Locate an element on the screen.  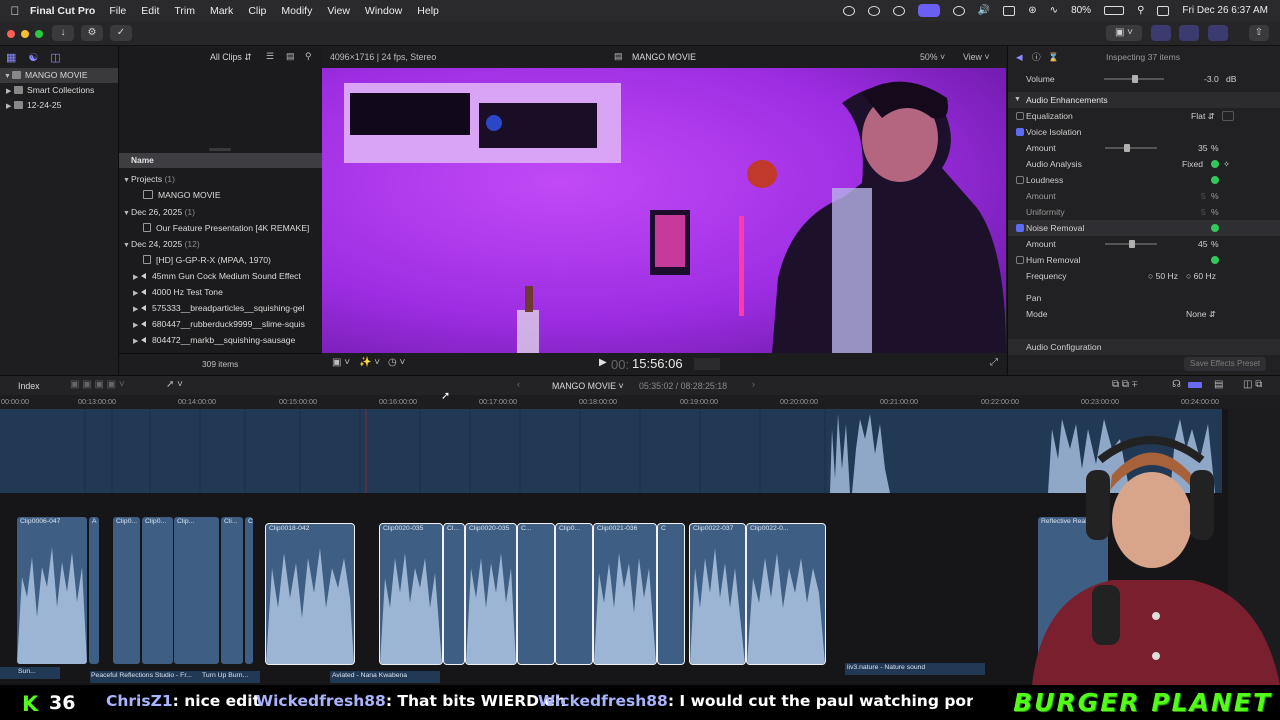
import-icon: ↓ is located at coordinates (63, 33).